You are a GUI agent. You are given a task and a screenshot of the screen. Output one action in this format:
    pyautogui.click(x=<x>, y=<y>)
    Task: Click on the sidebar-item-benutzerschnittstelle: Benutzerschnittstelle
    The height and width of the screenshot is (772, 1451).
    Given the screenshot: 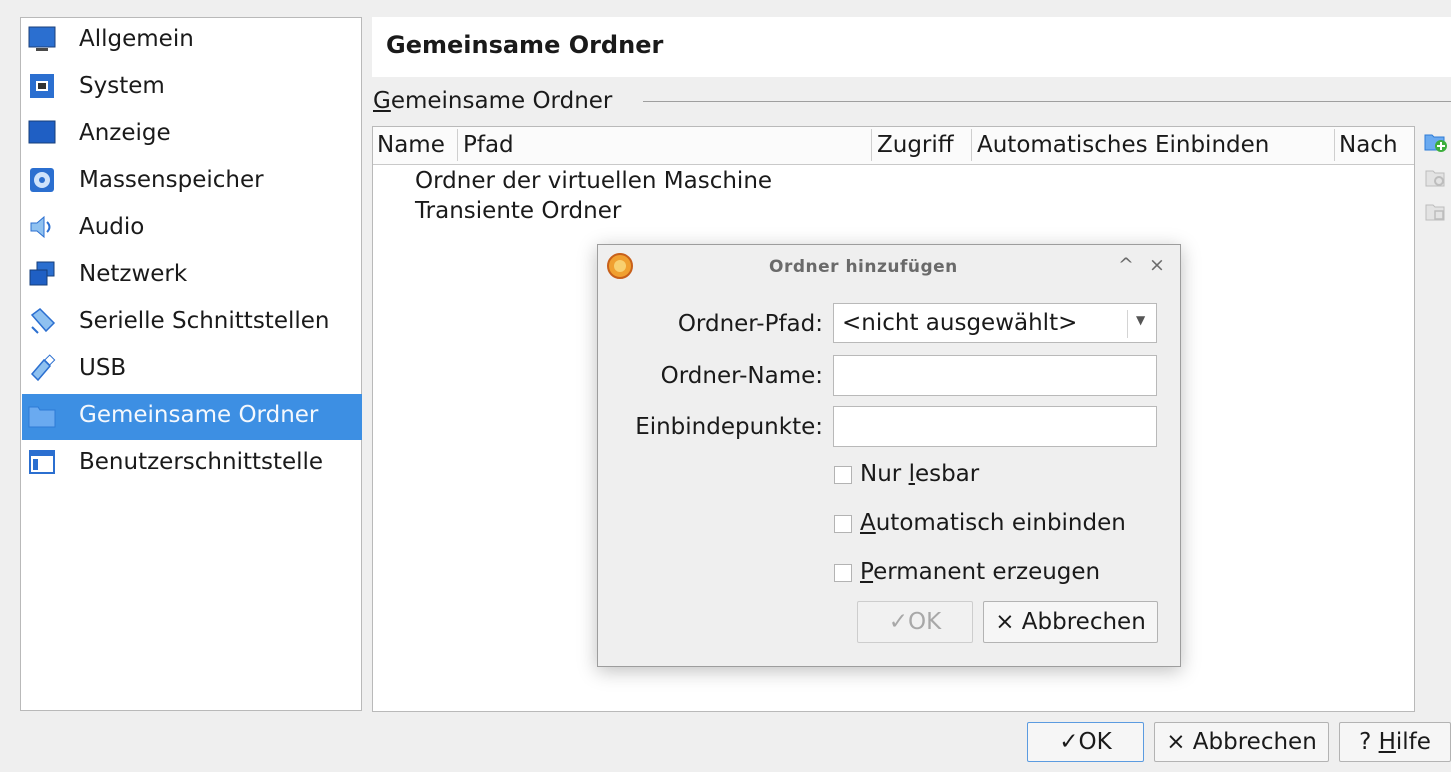 What is the action you would take?
    pyautogui.click(x=192, y=464)
    